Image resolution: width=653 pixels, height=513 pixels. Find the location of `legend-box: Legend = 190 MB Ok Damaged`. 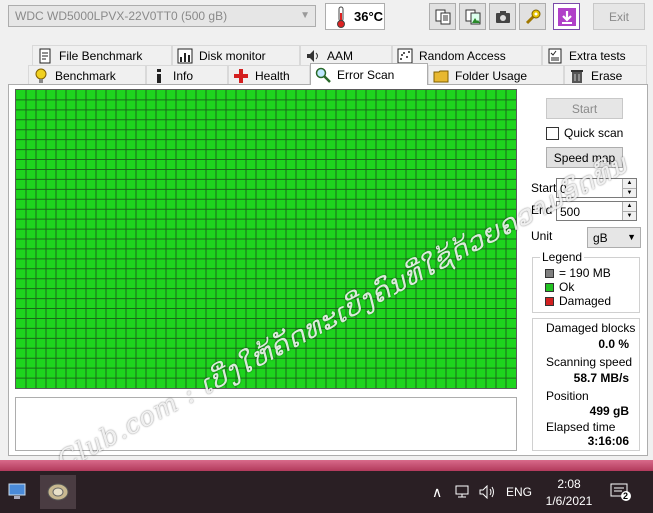

legend-box: Legend = 190 MB Ok Damaged is located at coordinates (586, 281).